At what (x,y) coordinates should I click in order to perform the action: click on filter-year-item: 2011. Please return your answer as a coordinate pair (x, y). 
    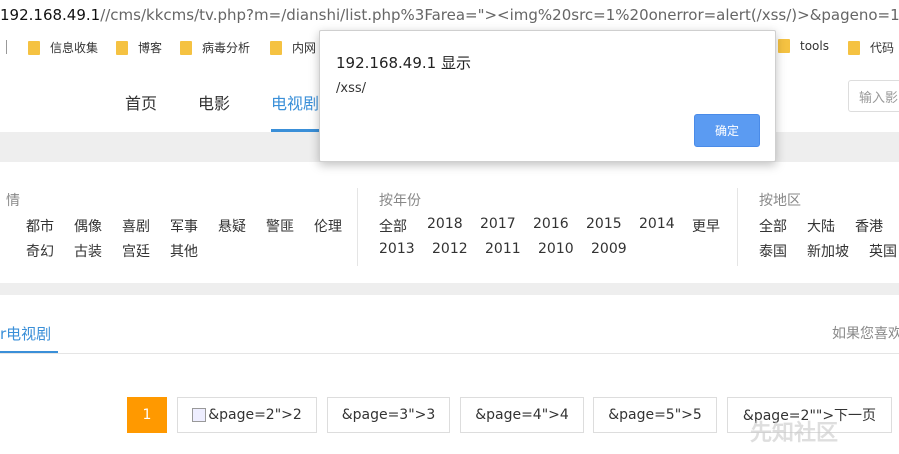
    Looking at the image, I should click on (503, 249).